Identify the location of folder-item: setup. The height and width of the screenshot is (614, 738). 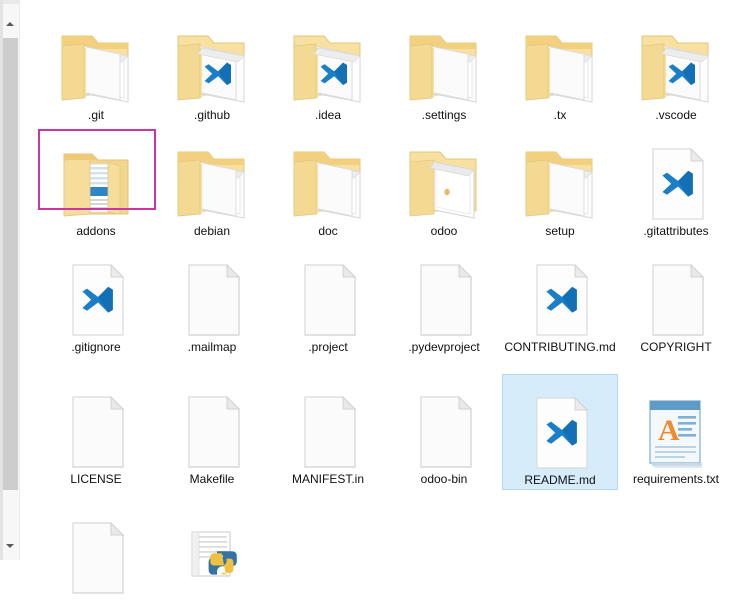
(560, 183).